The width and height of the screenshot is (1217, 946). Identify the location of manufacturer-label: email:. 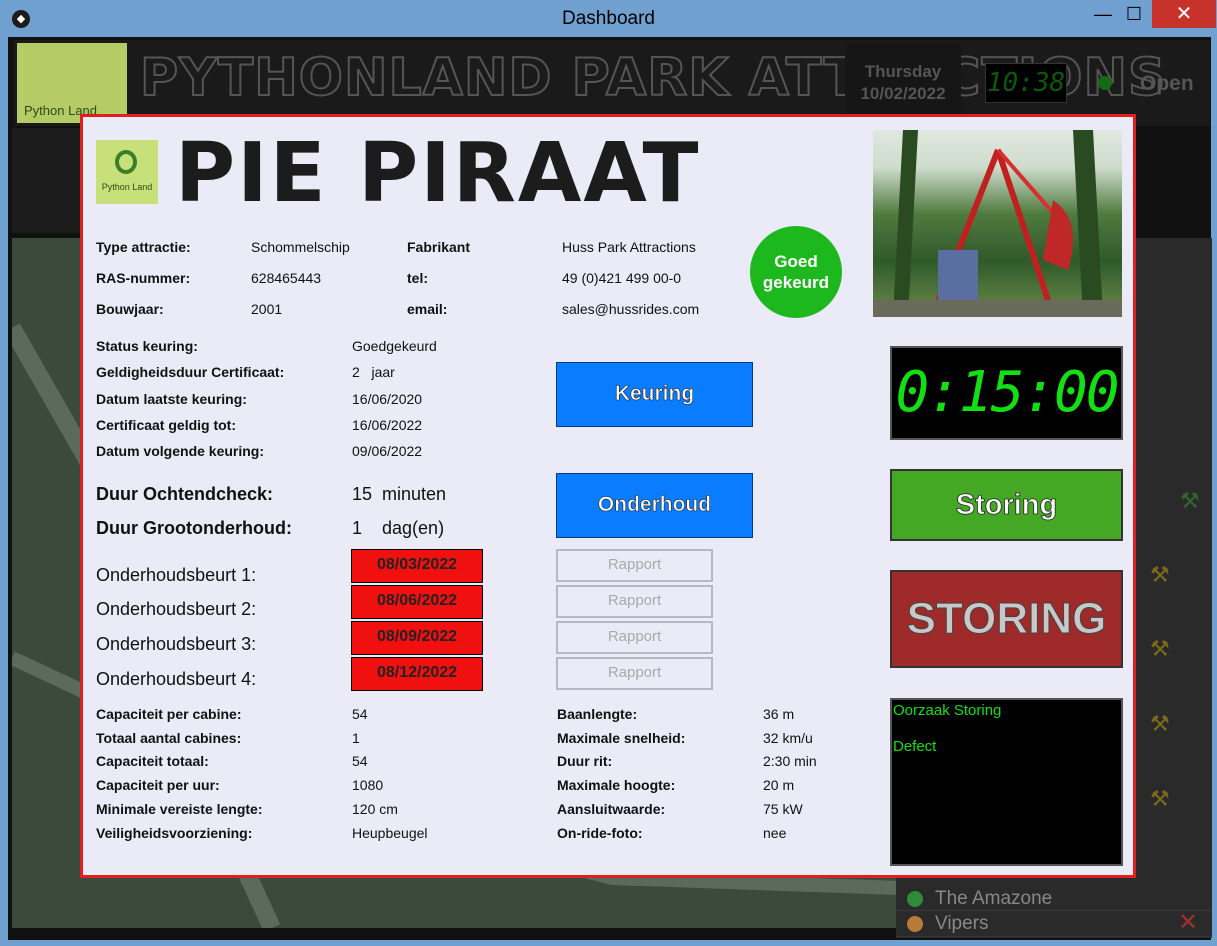
(427, 309).